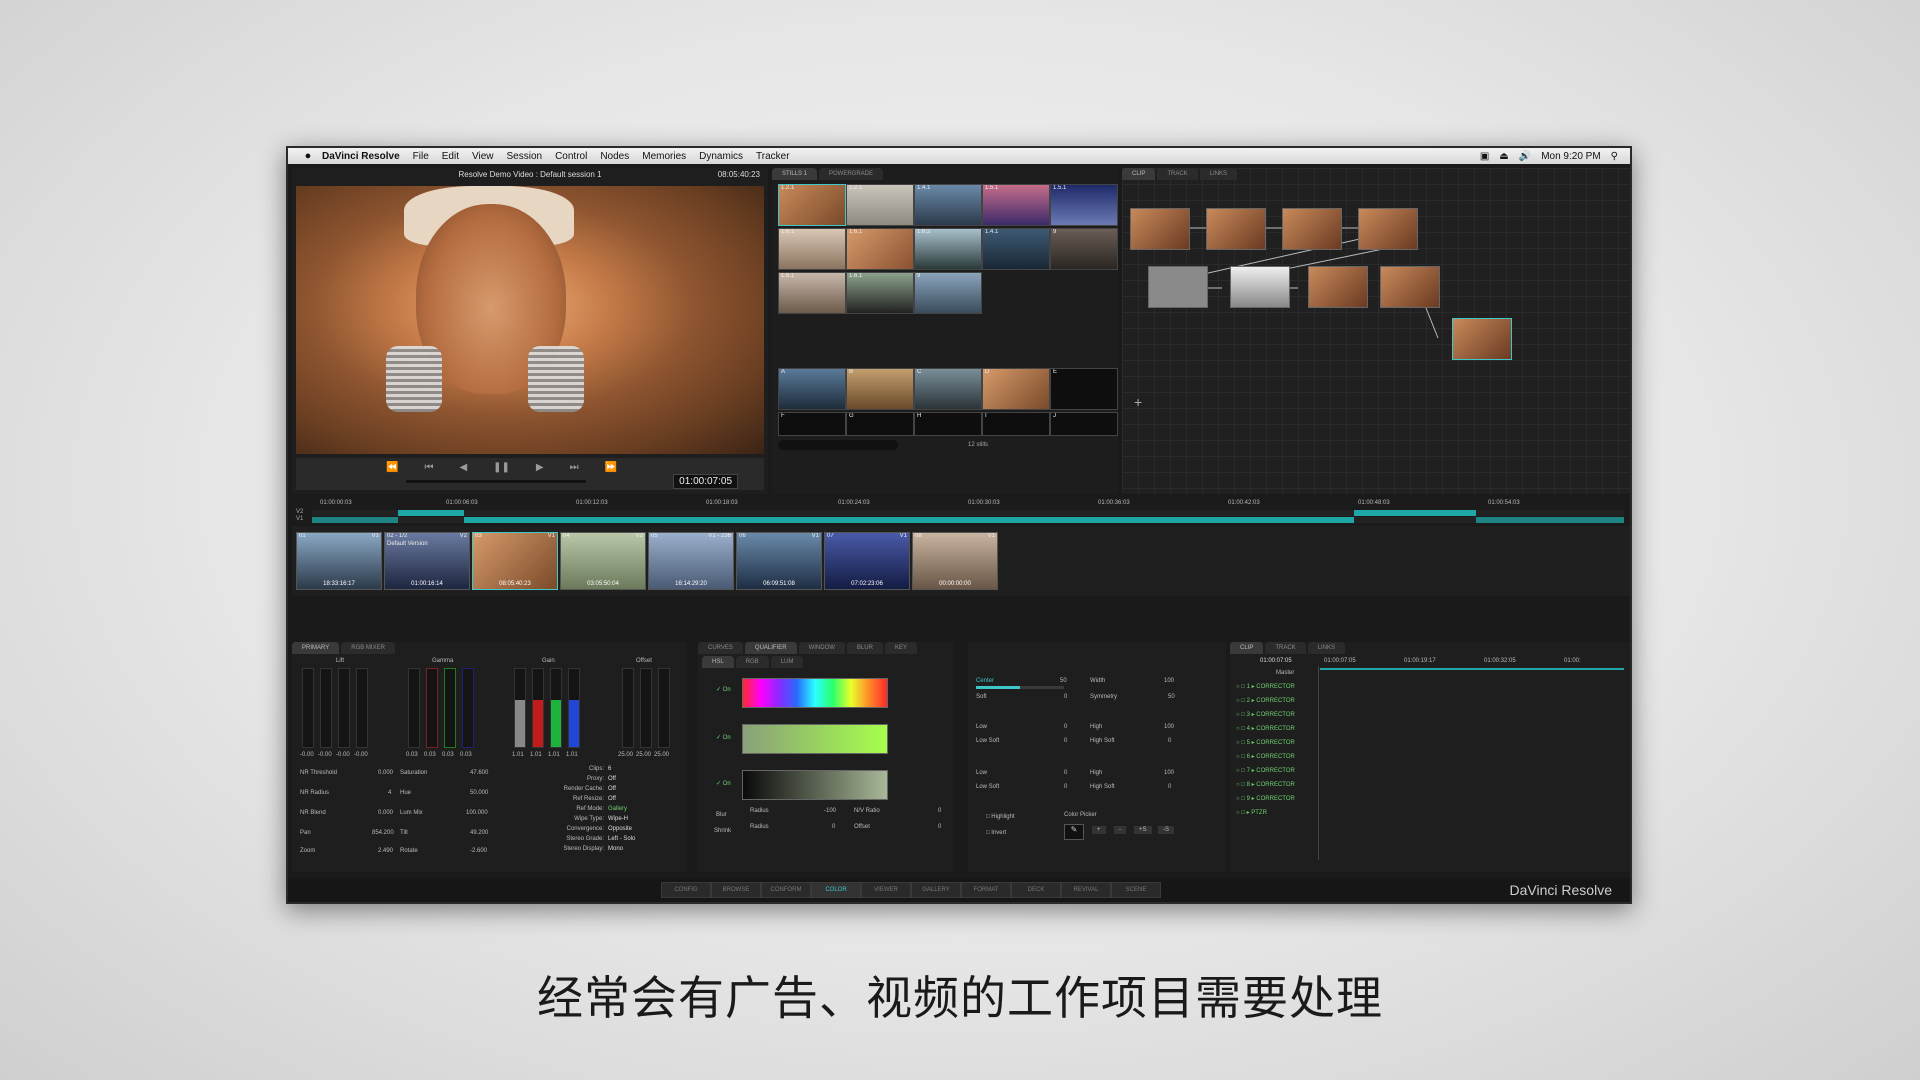 The image size is (1920, 1080). What do you see at coordinates (968, 520) in the screenshot?
I see `track-v1` at bounding box center [968, 520].